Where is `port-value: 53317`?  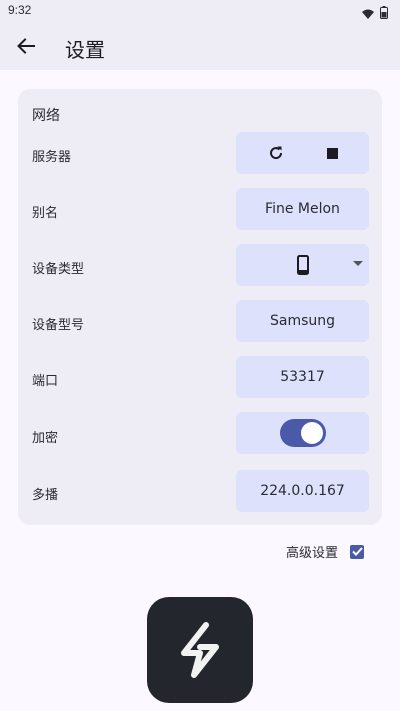
port-value: 53317 is located at coordinates (302, 377).